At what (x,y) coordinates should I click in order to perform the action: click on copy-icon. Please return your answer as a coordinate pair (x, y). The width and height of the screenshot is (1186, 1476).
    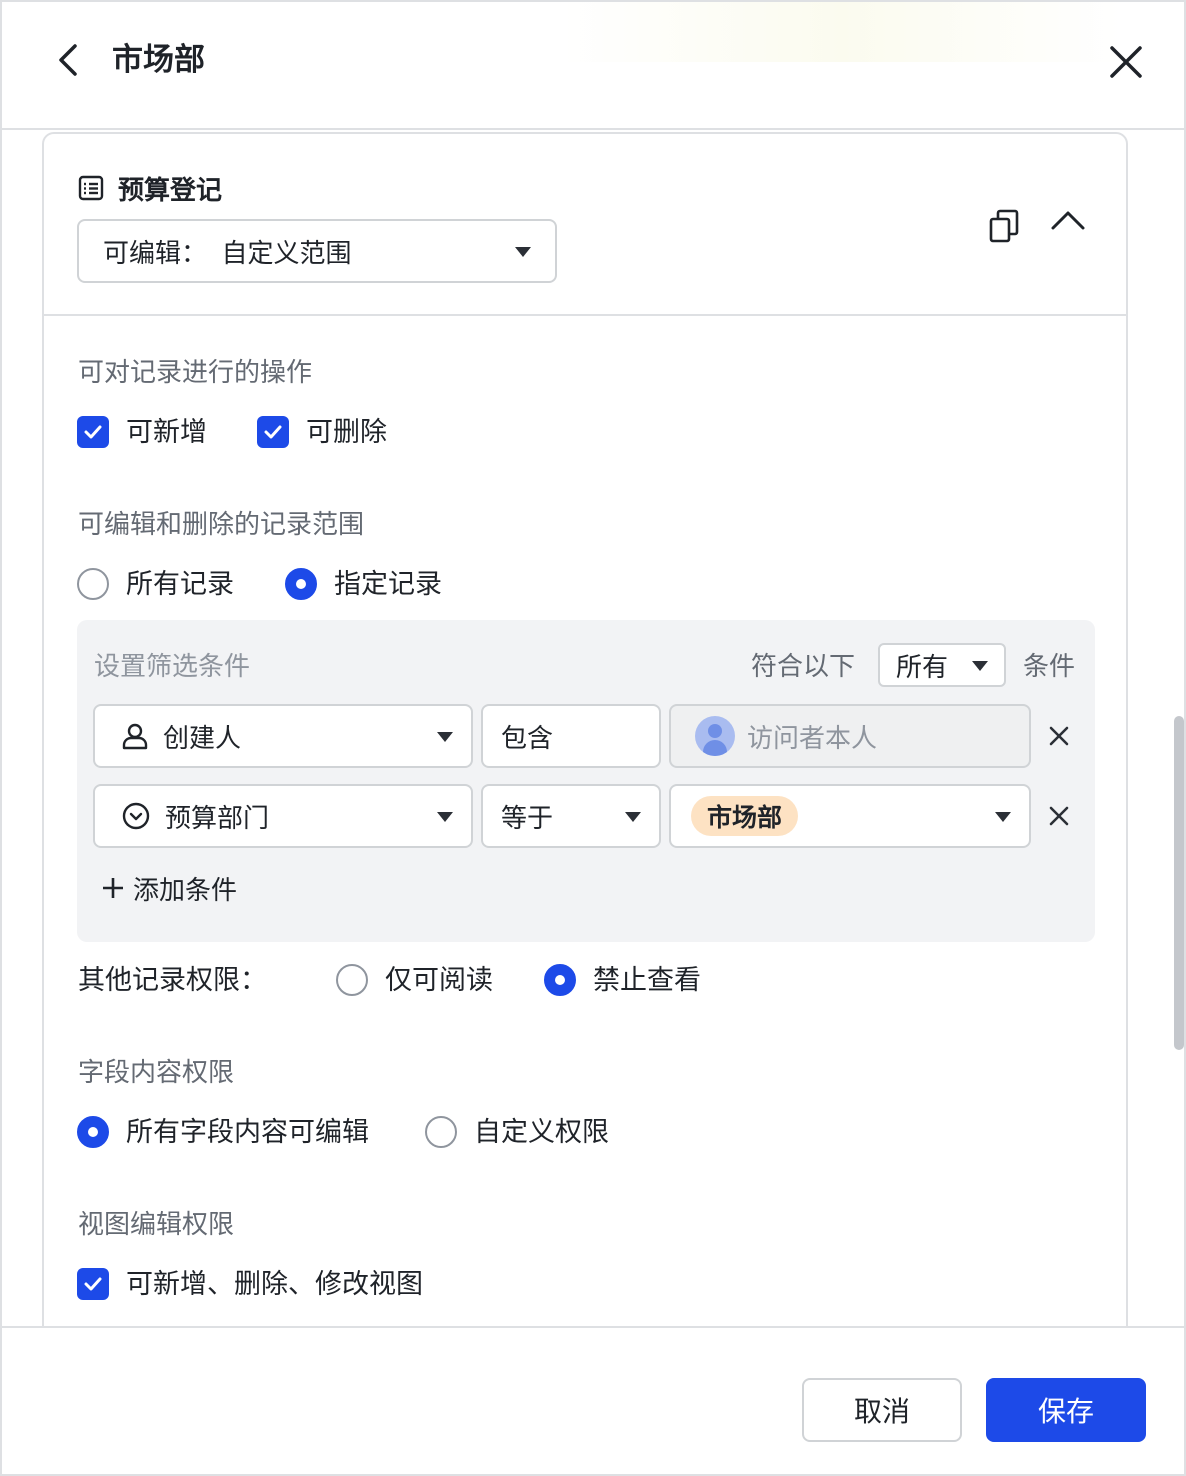
    Looking at the image, I should click on (1004, 226).